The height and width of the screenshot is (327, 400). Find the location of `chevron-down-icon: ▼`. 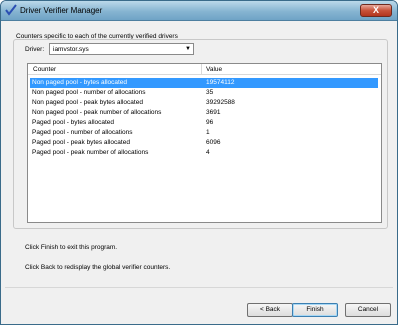

chevron-down-icon: ▼ is located at coordinates (188, 49).